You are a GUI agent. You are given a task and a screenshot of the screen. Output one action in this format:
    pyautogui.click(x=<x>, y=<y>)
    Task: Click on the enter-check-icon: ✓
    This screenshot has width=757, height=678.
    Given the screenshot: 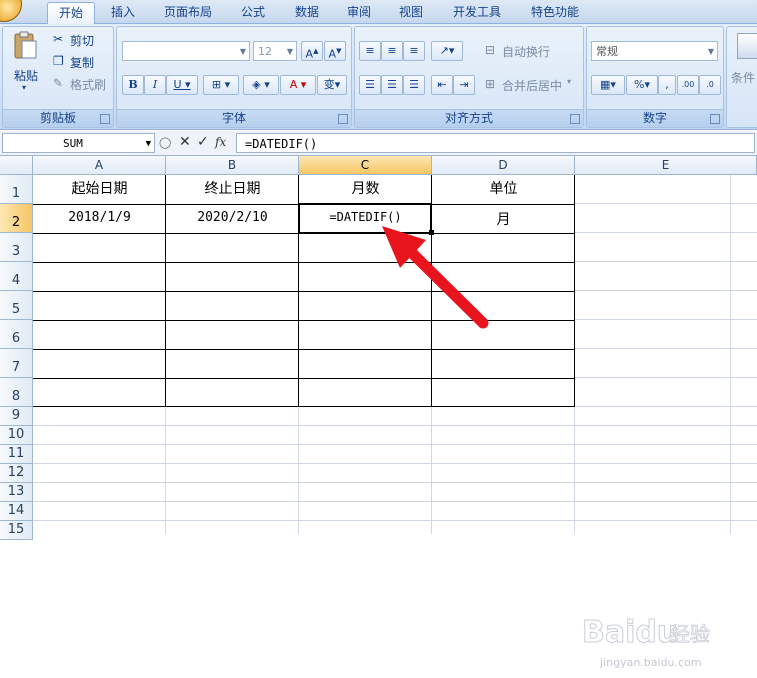 What is the action you would take?
    pyautogui.click(x=203, y=142)
    